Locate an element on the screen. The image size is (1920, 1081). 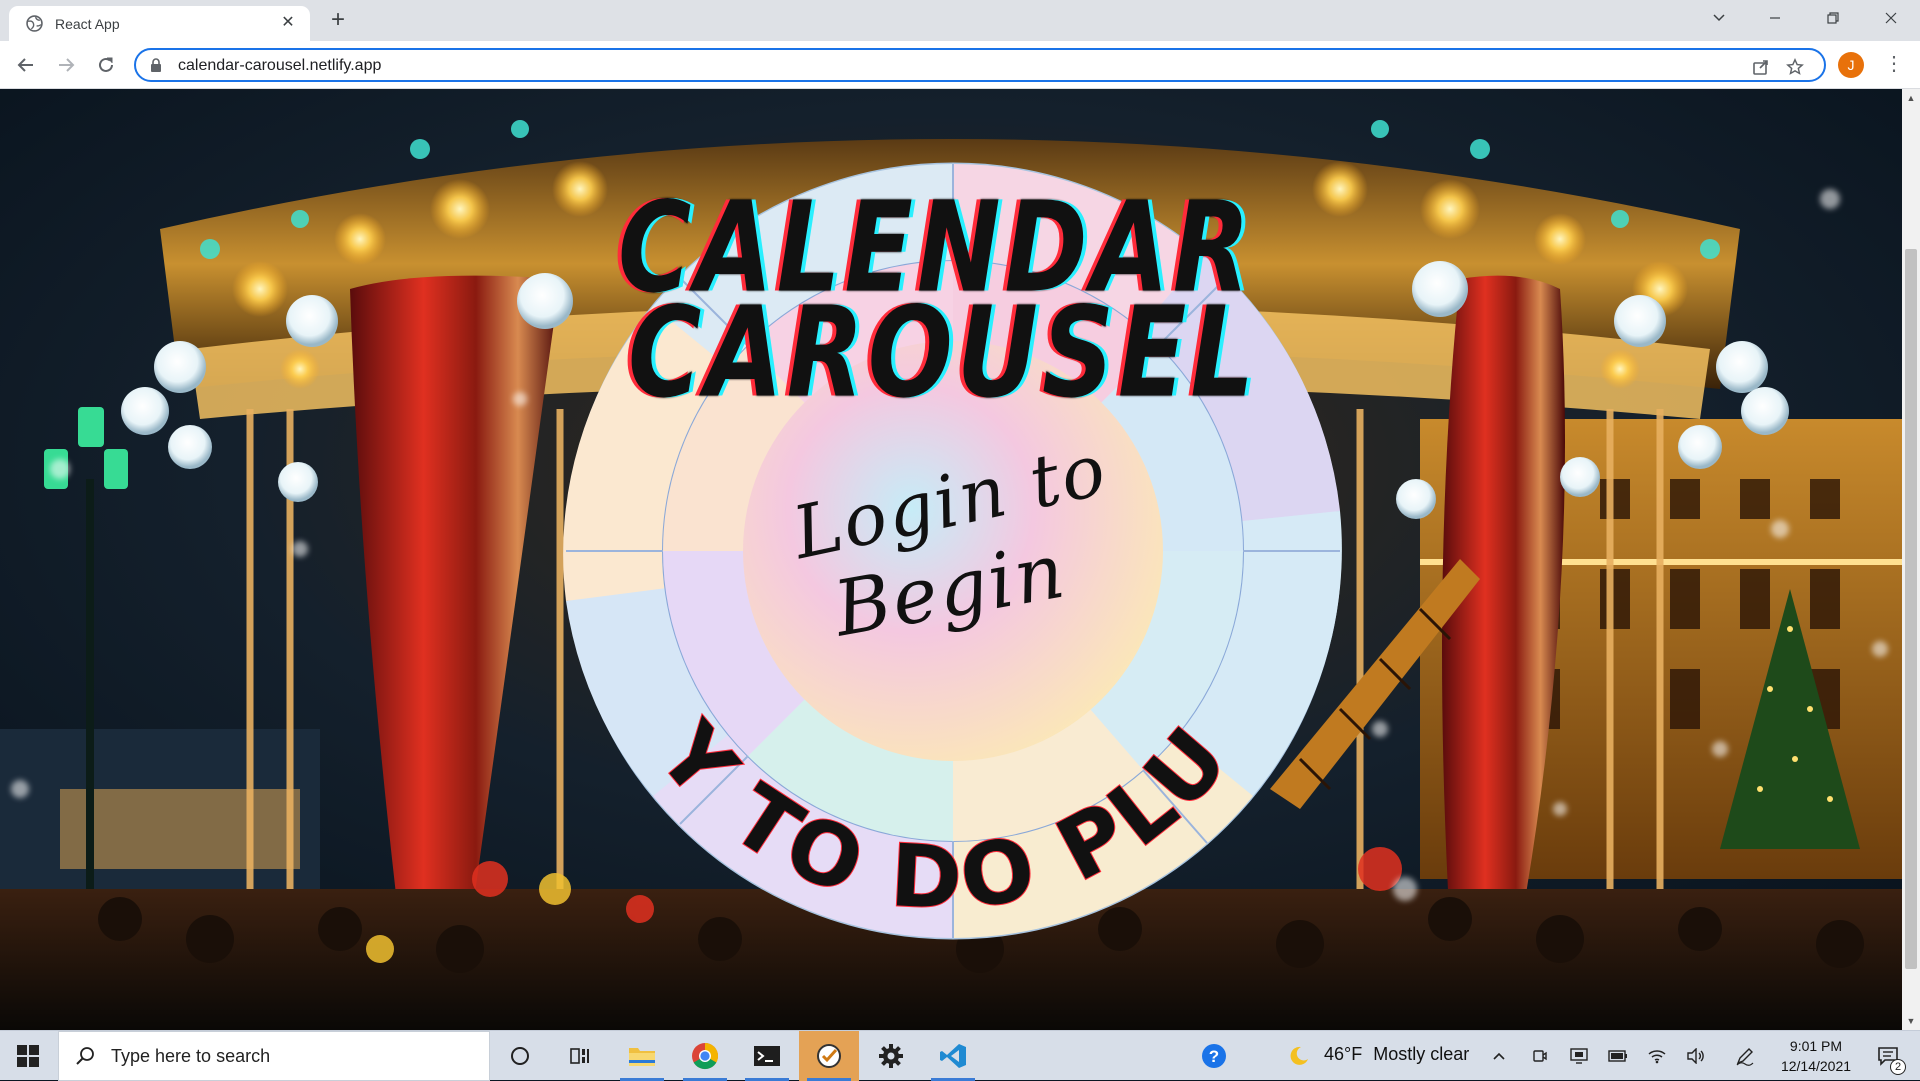
browser-toolbar: calendar-carousel.netlify.app J ⋮ is located at coordinates (960, 65).